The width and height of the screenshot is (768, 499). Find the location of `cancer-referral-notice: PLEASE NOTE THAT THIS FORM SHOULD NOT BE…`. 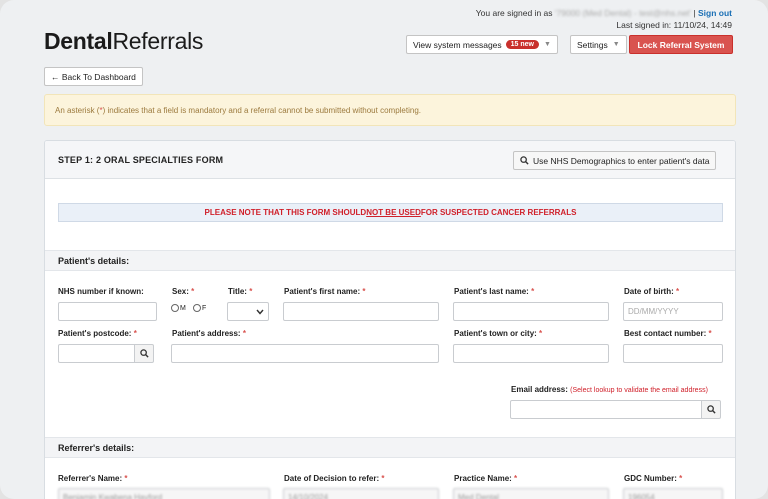

cancer-referral-notice: PLEASE NOTE THAT THIS FORM SHOULD NOT BE… is located at coordinates (390, 212).